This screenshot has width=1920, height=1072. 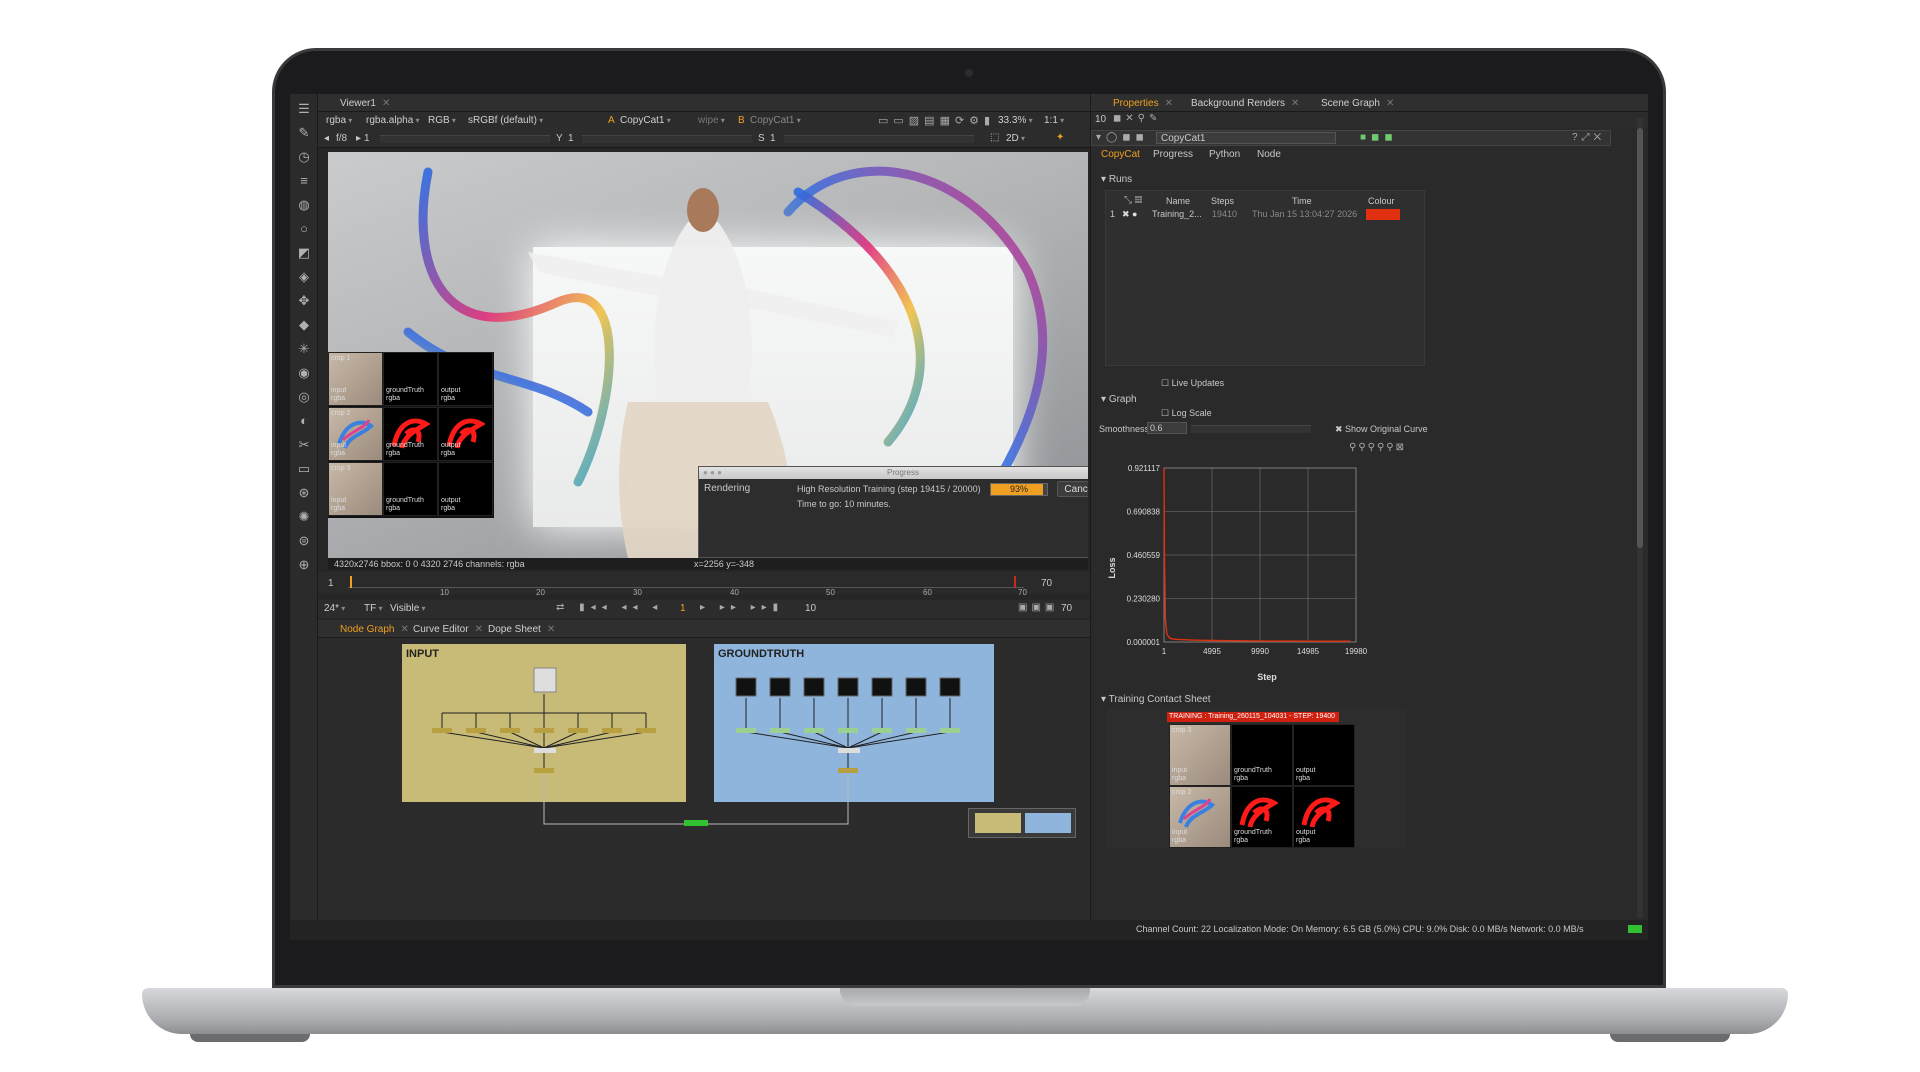 What do you see at coordinates (304, 541) in the screenshot?
I see `ml-icon: ⊜` at bounding box center [304, 541].